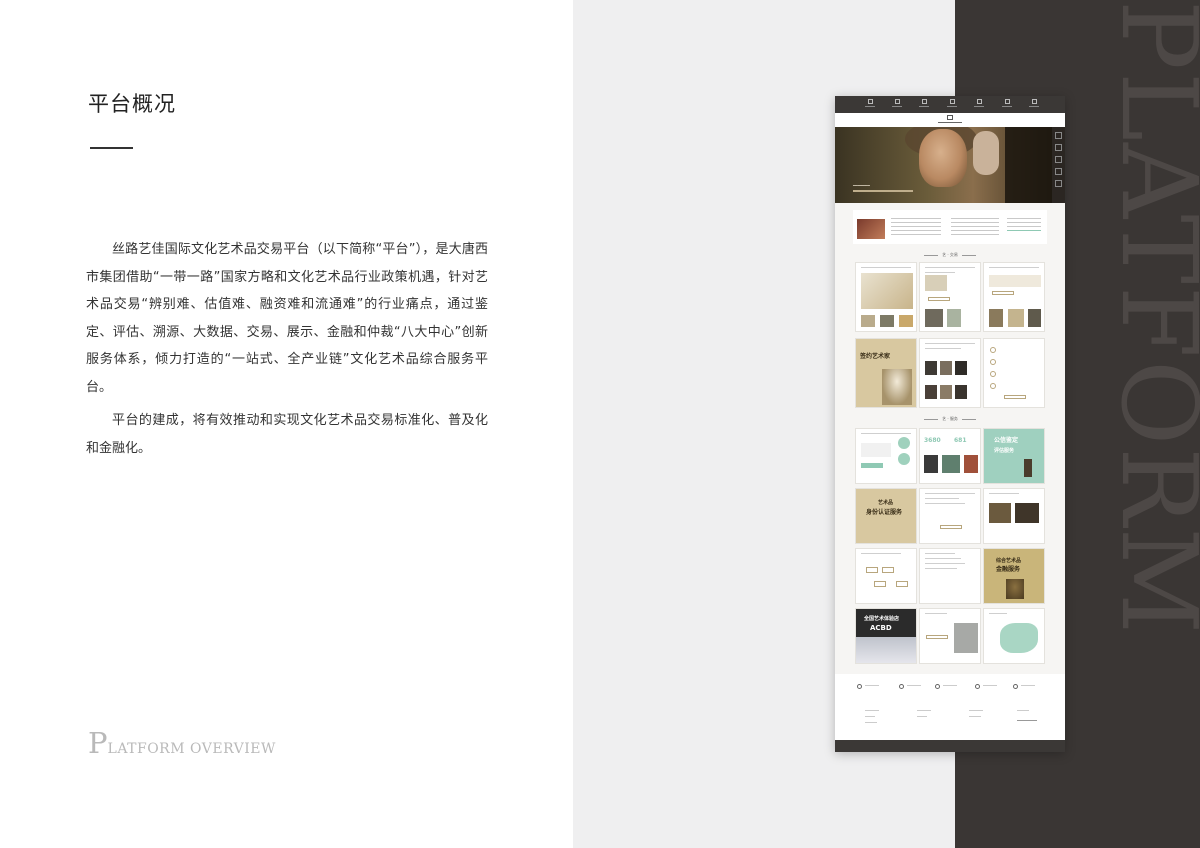 The width and height of the screenshot is (1200, 848). I want to click on portrait-image, so click(943, 158).